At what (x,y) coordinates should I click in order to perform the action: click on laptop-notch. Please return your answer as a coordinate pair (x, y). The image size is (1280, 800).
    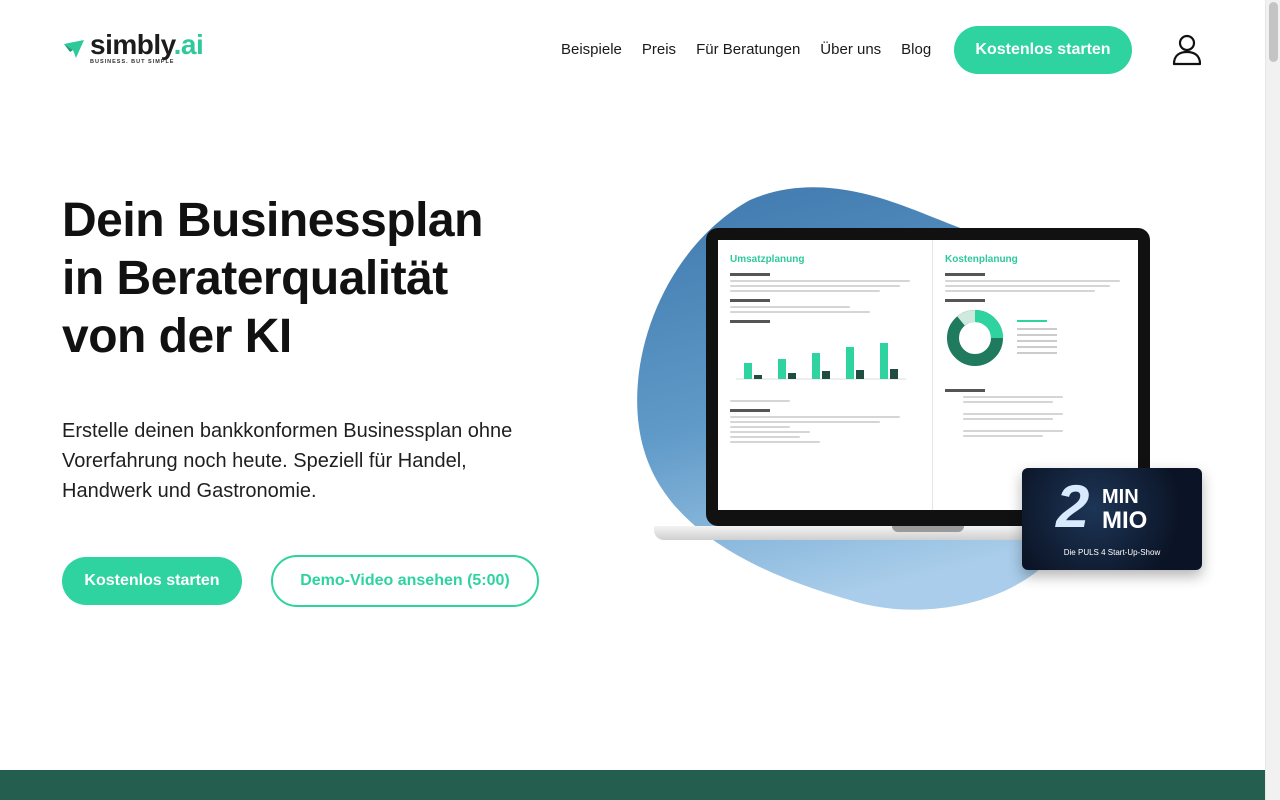
    Looking at the image, I should click on (928, 529).